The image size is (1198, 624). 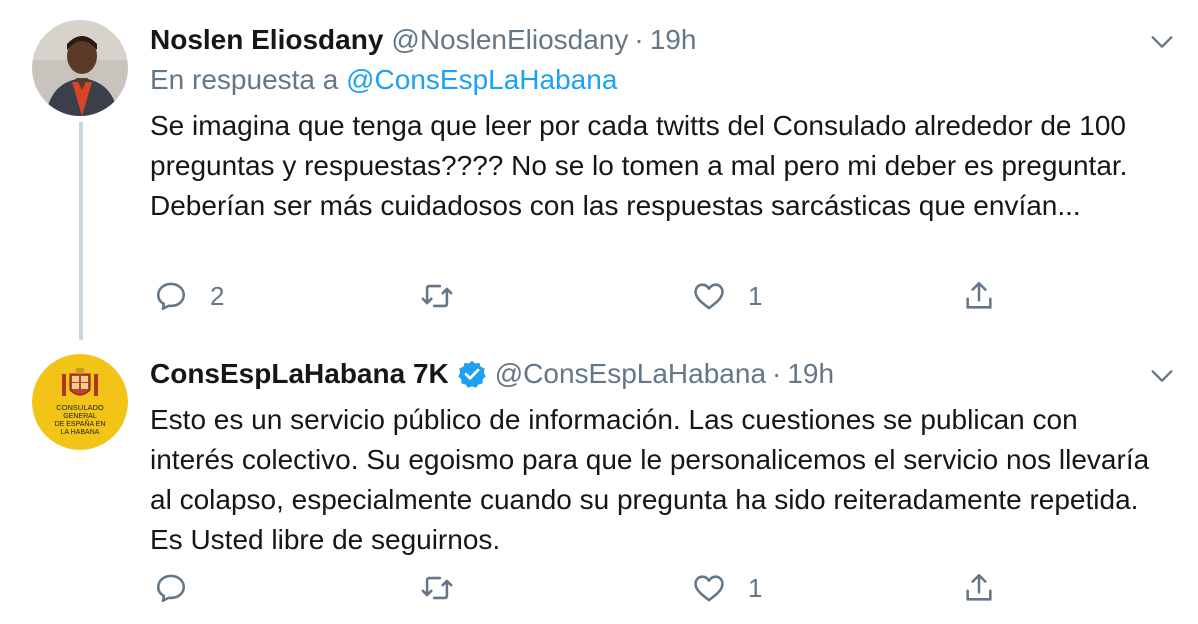 I want to click on user-avatar, so click(x=80, y=68).